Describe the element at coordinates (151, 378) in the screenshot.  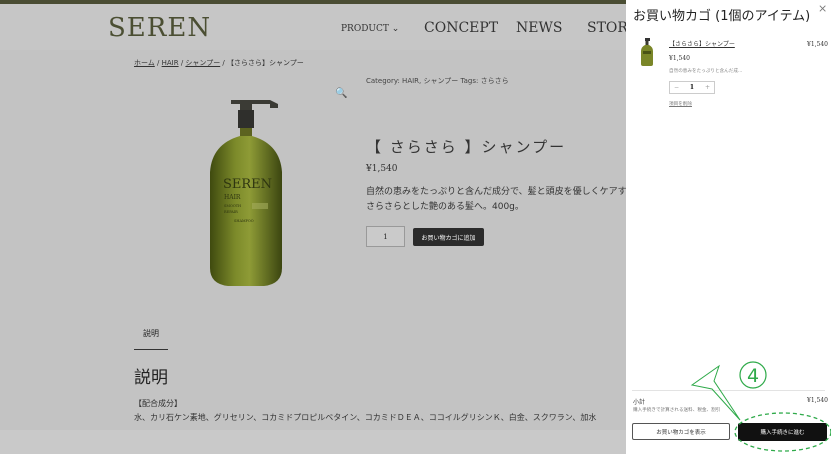
I see `description-heading: 説明` at that location.